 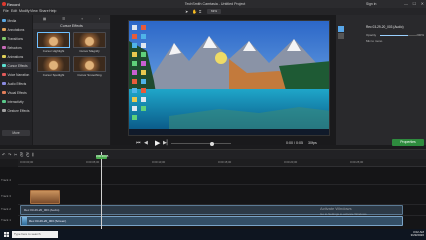 I want to click on menu-help: Help, so click(x=52, y=11).